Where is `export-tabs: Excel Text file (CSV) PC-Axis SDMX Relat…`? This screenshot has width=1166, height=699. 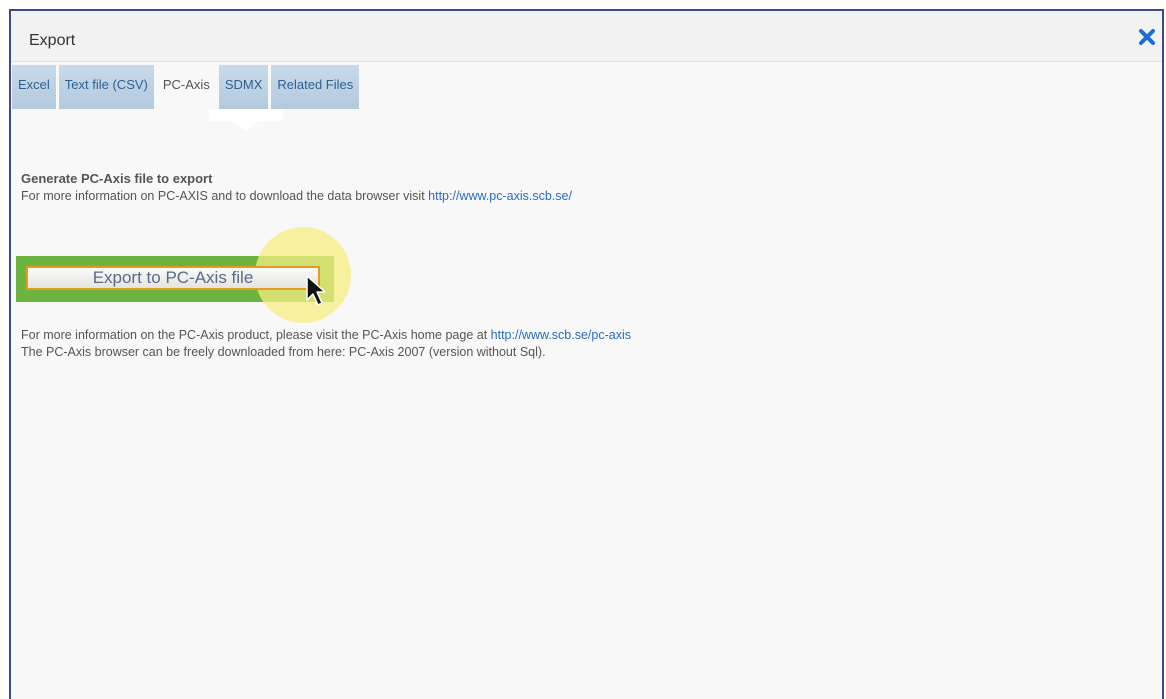 export-tabs: Excel Text file (CSV) PC-Axis SDMX Relat… is located at coordinates (187, 87).